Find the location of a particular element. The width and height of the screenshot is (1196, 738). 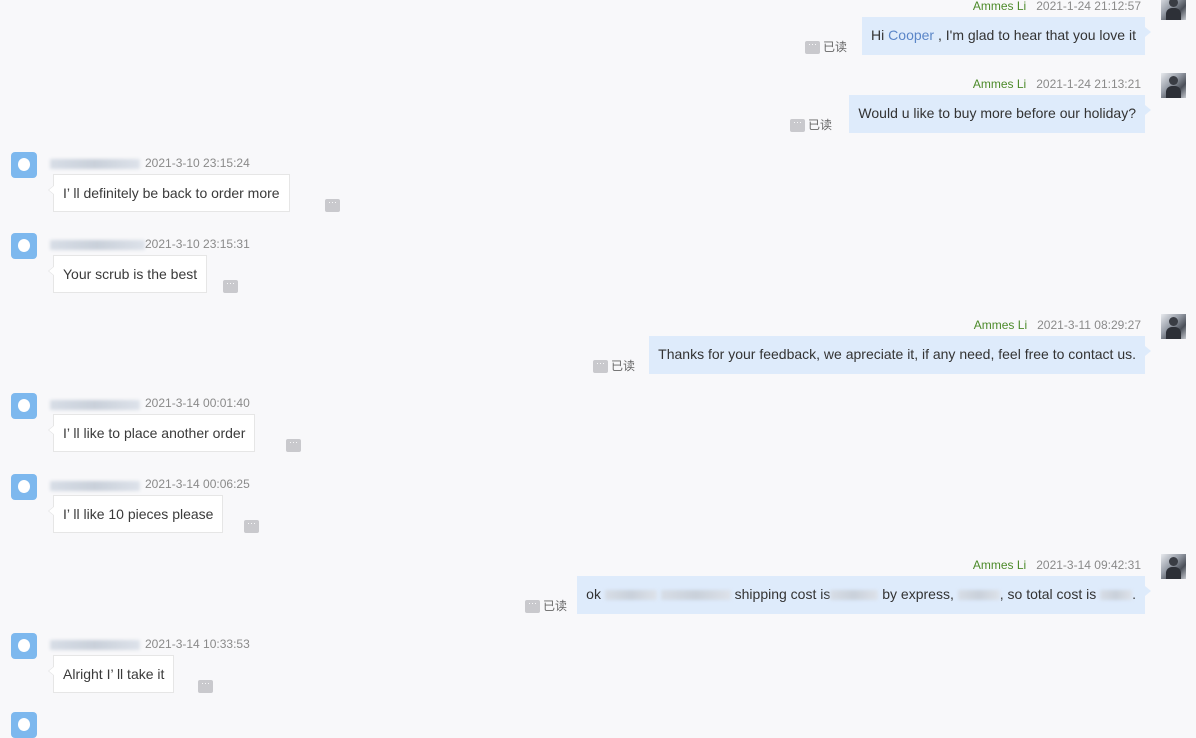

message-time: 2021-3-14 10:33:53 is located at coordinates (197, 644).